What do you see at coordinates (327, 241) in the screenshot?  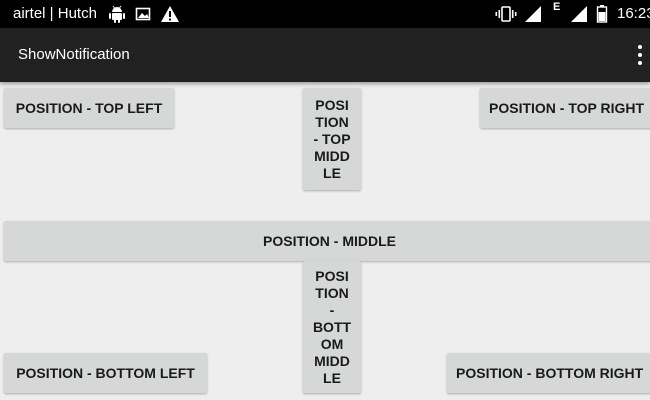 I see `position-middle-button: POSITION - MIDDLE` at bounding box center [327, 241].